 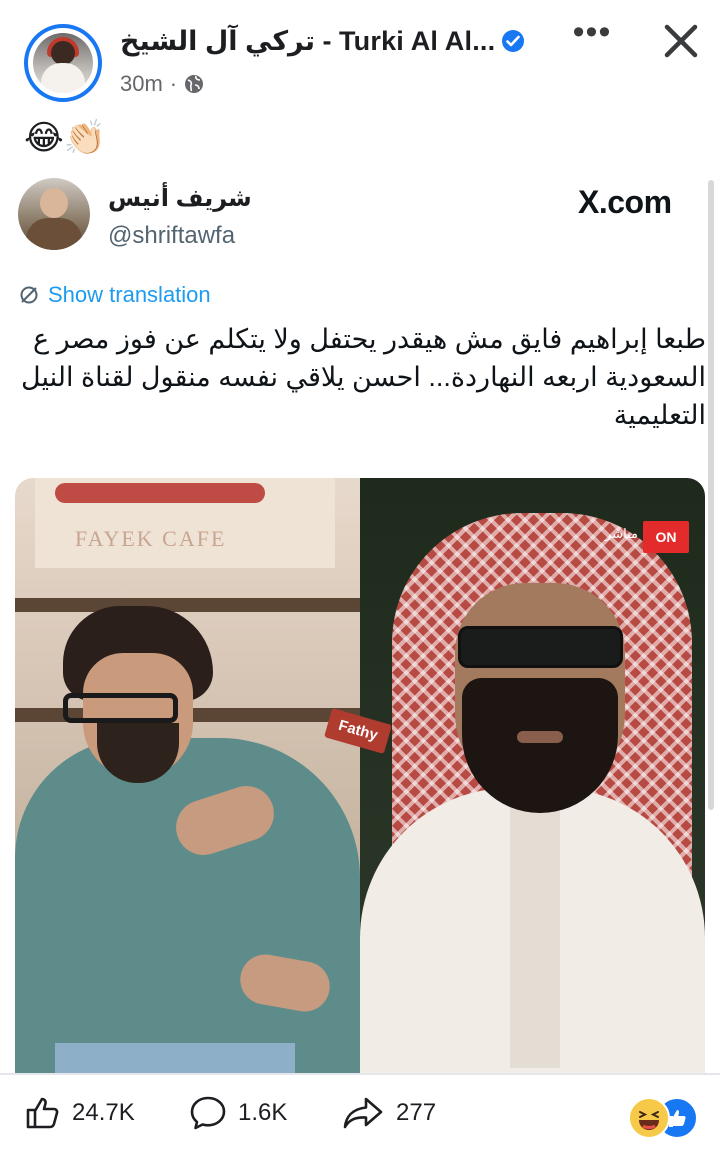 What do you see at coordinates (172, 235) in the screenshot?
I see `tweet-author-handle: @shriftawfa` at bounding box center [172, 235].